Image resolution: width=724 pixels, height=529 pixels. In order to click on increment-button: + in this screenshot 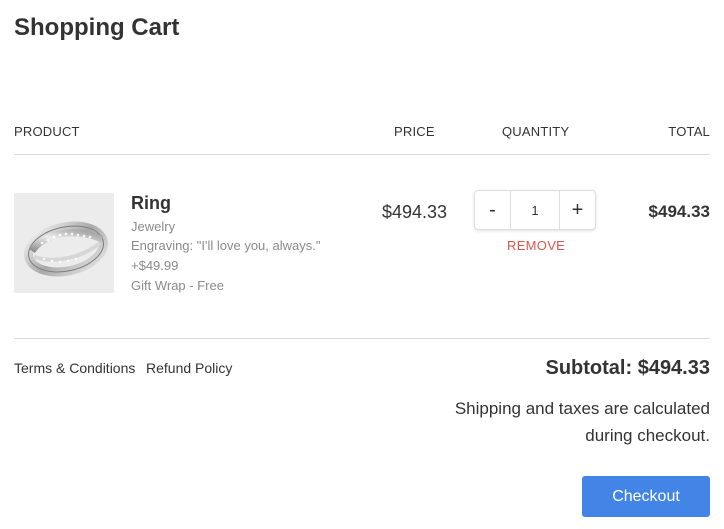, I will do `click(577, 210)`.